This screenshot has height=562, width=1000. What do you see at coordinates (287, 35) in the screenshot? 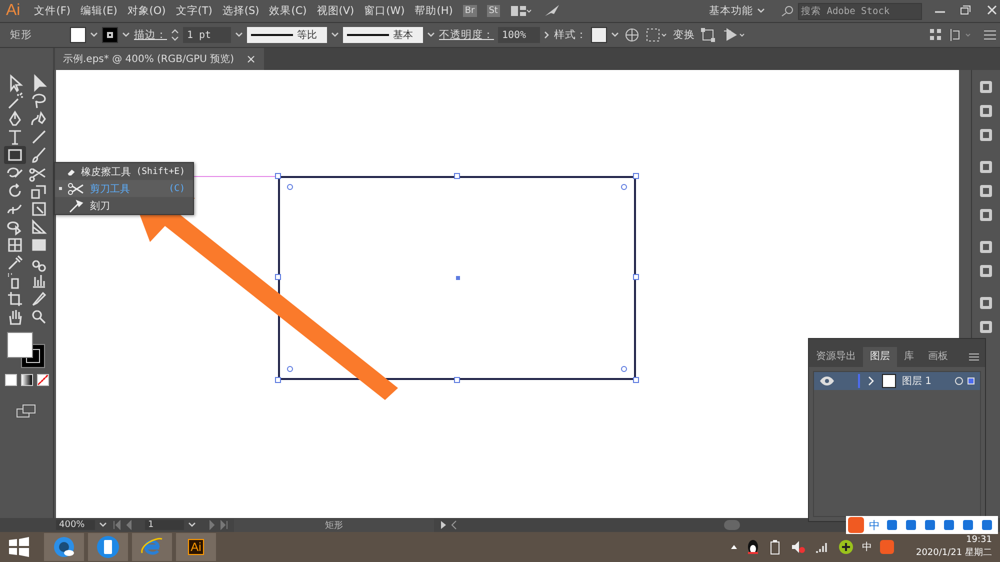
I see `profile-dropdown: 等比` at bounding box center [287, 35].